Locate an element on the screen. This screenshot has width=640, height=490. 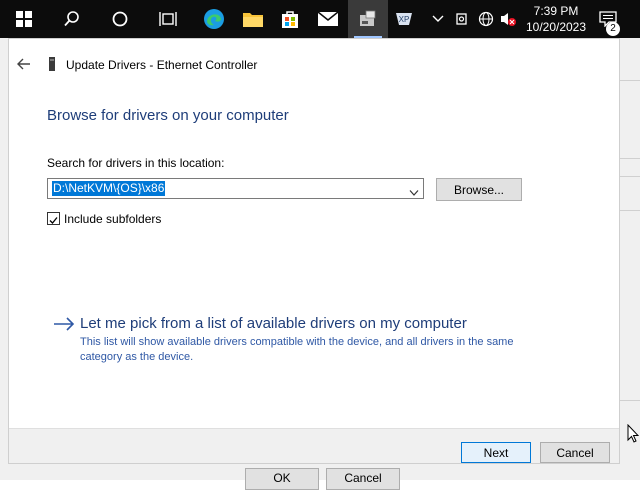
clock-time: 7:39 PM is located at coordinates (556, 11).